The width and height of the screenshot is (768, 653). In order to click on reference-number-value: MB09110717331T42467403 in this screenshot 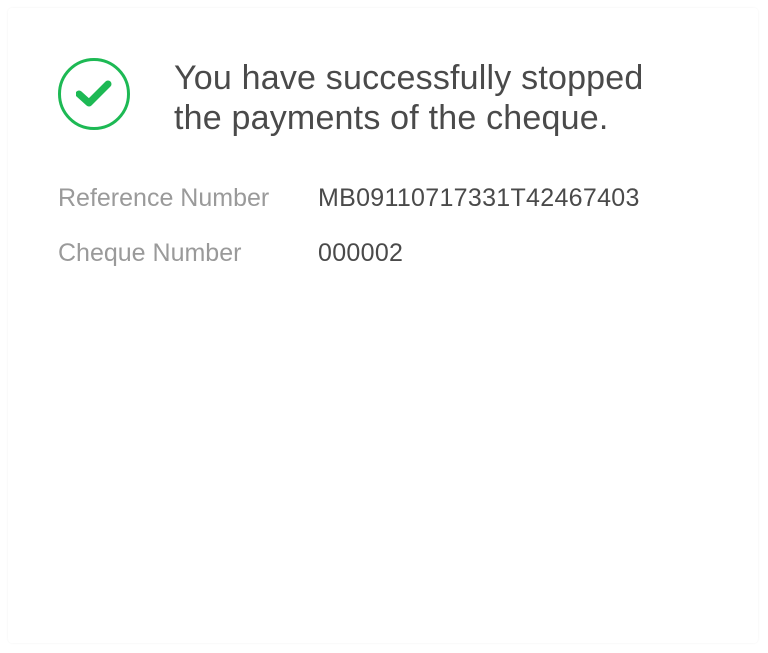, I will do `click(479, 198)`.